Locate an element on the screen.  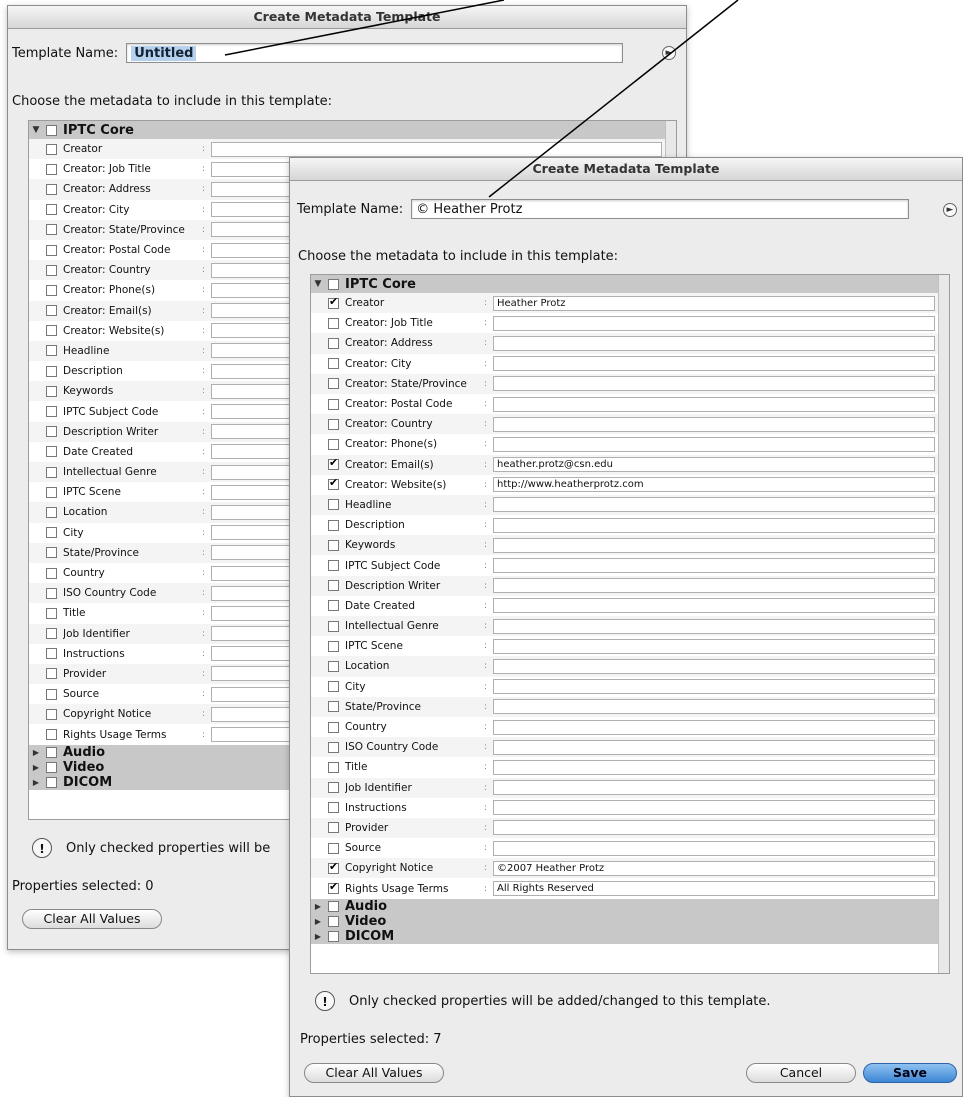
row-value-field: Heather Protz is located at coordinates (714, 303).